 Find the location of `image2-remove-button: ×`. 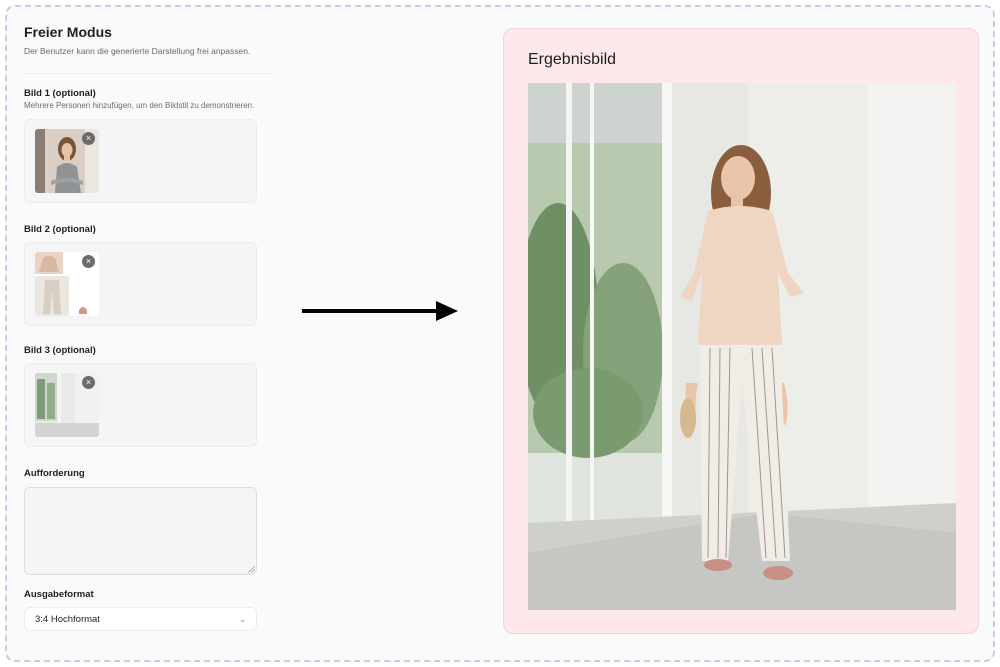

image2-remove-button: × is located at coordinates (88, 261).